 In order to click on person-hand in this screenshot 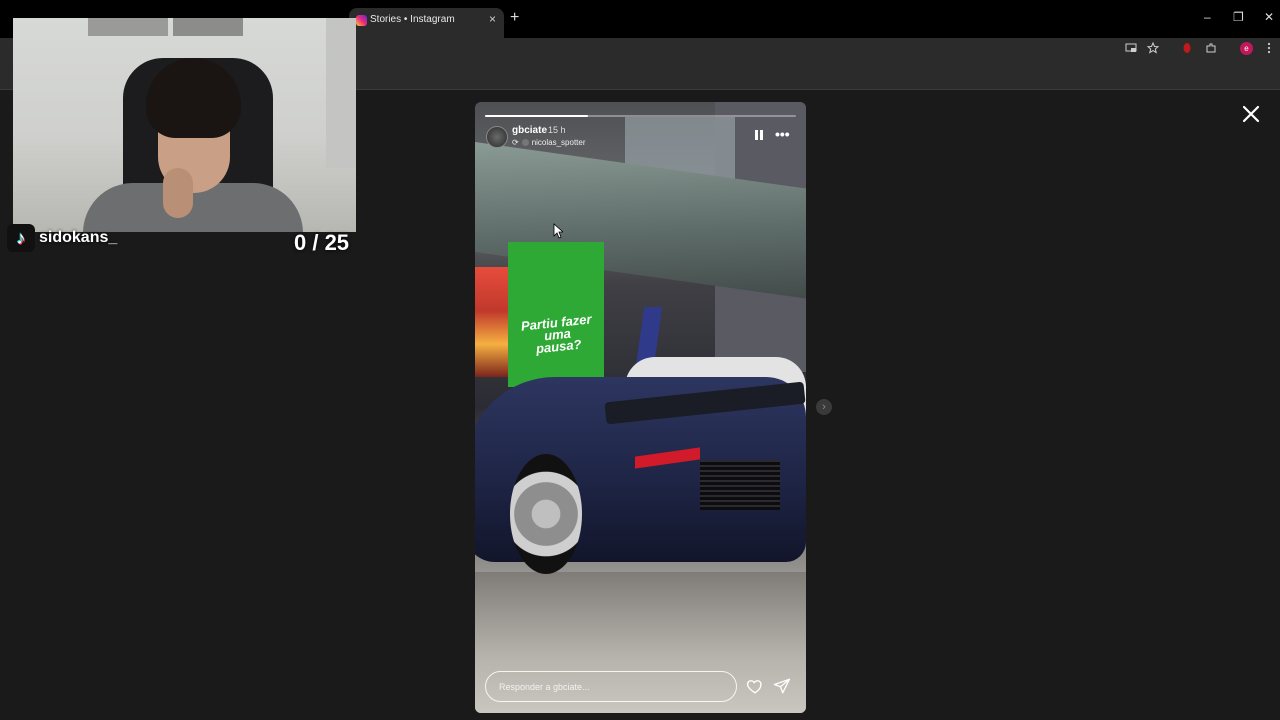, I will do `click(178, 193)`.